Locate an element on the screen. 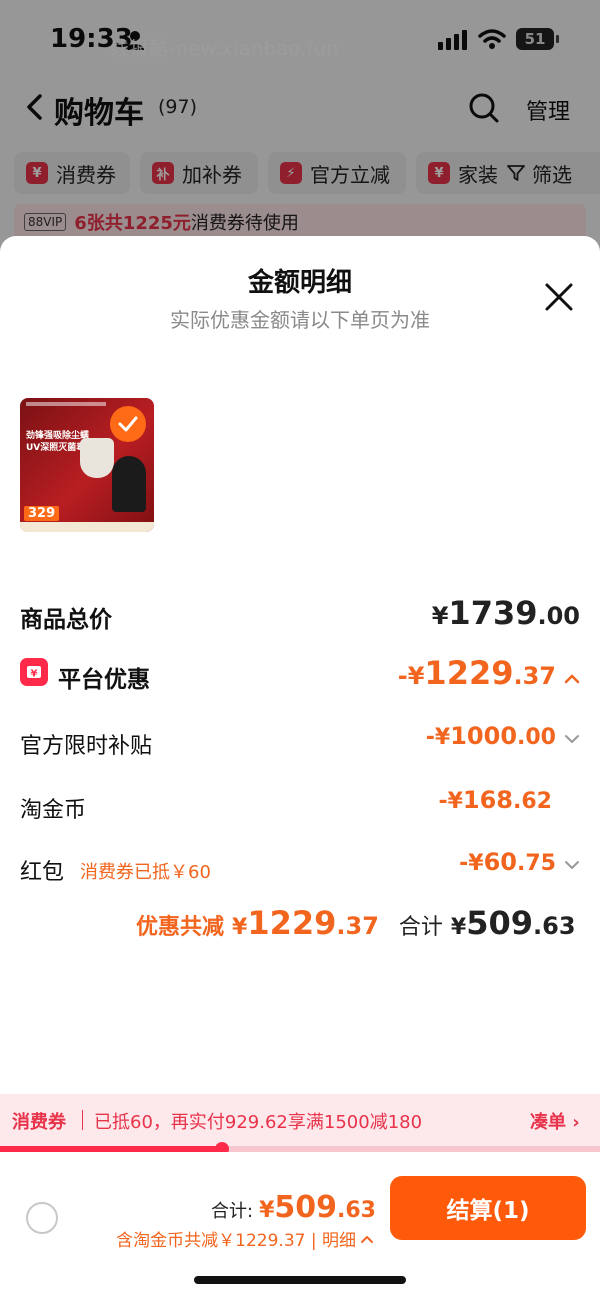  coins-amount: -¥ 168 .62 is located at coordinates (495, 800).